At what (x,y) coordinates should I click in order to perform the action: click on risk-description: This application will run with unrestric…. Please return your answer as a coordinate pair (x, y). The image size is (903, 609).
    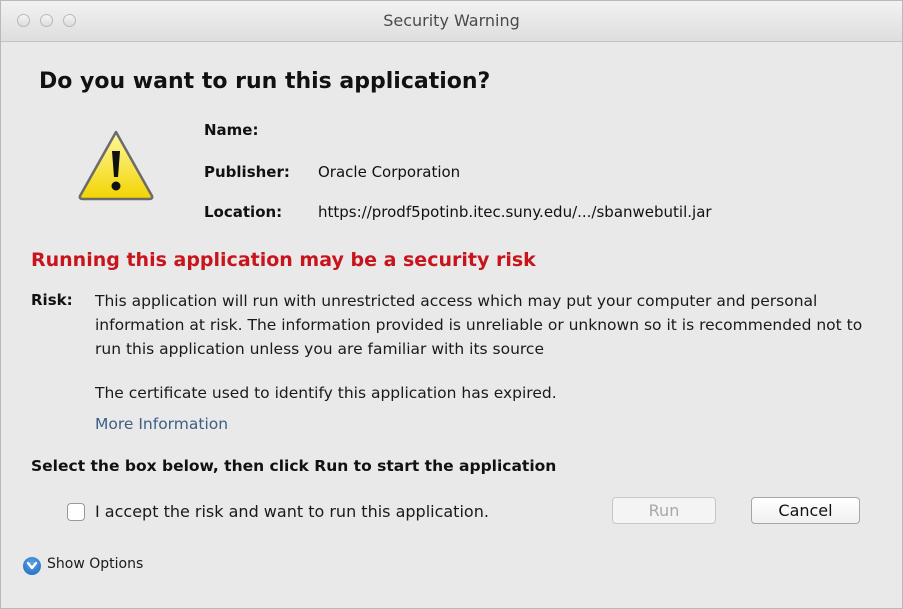
    Looking at the image, I should click on (479, 325).